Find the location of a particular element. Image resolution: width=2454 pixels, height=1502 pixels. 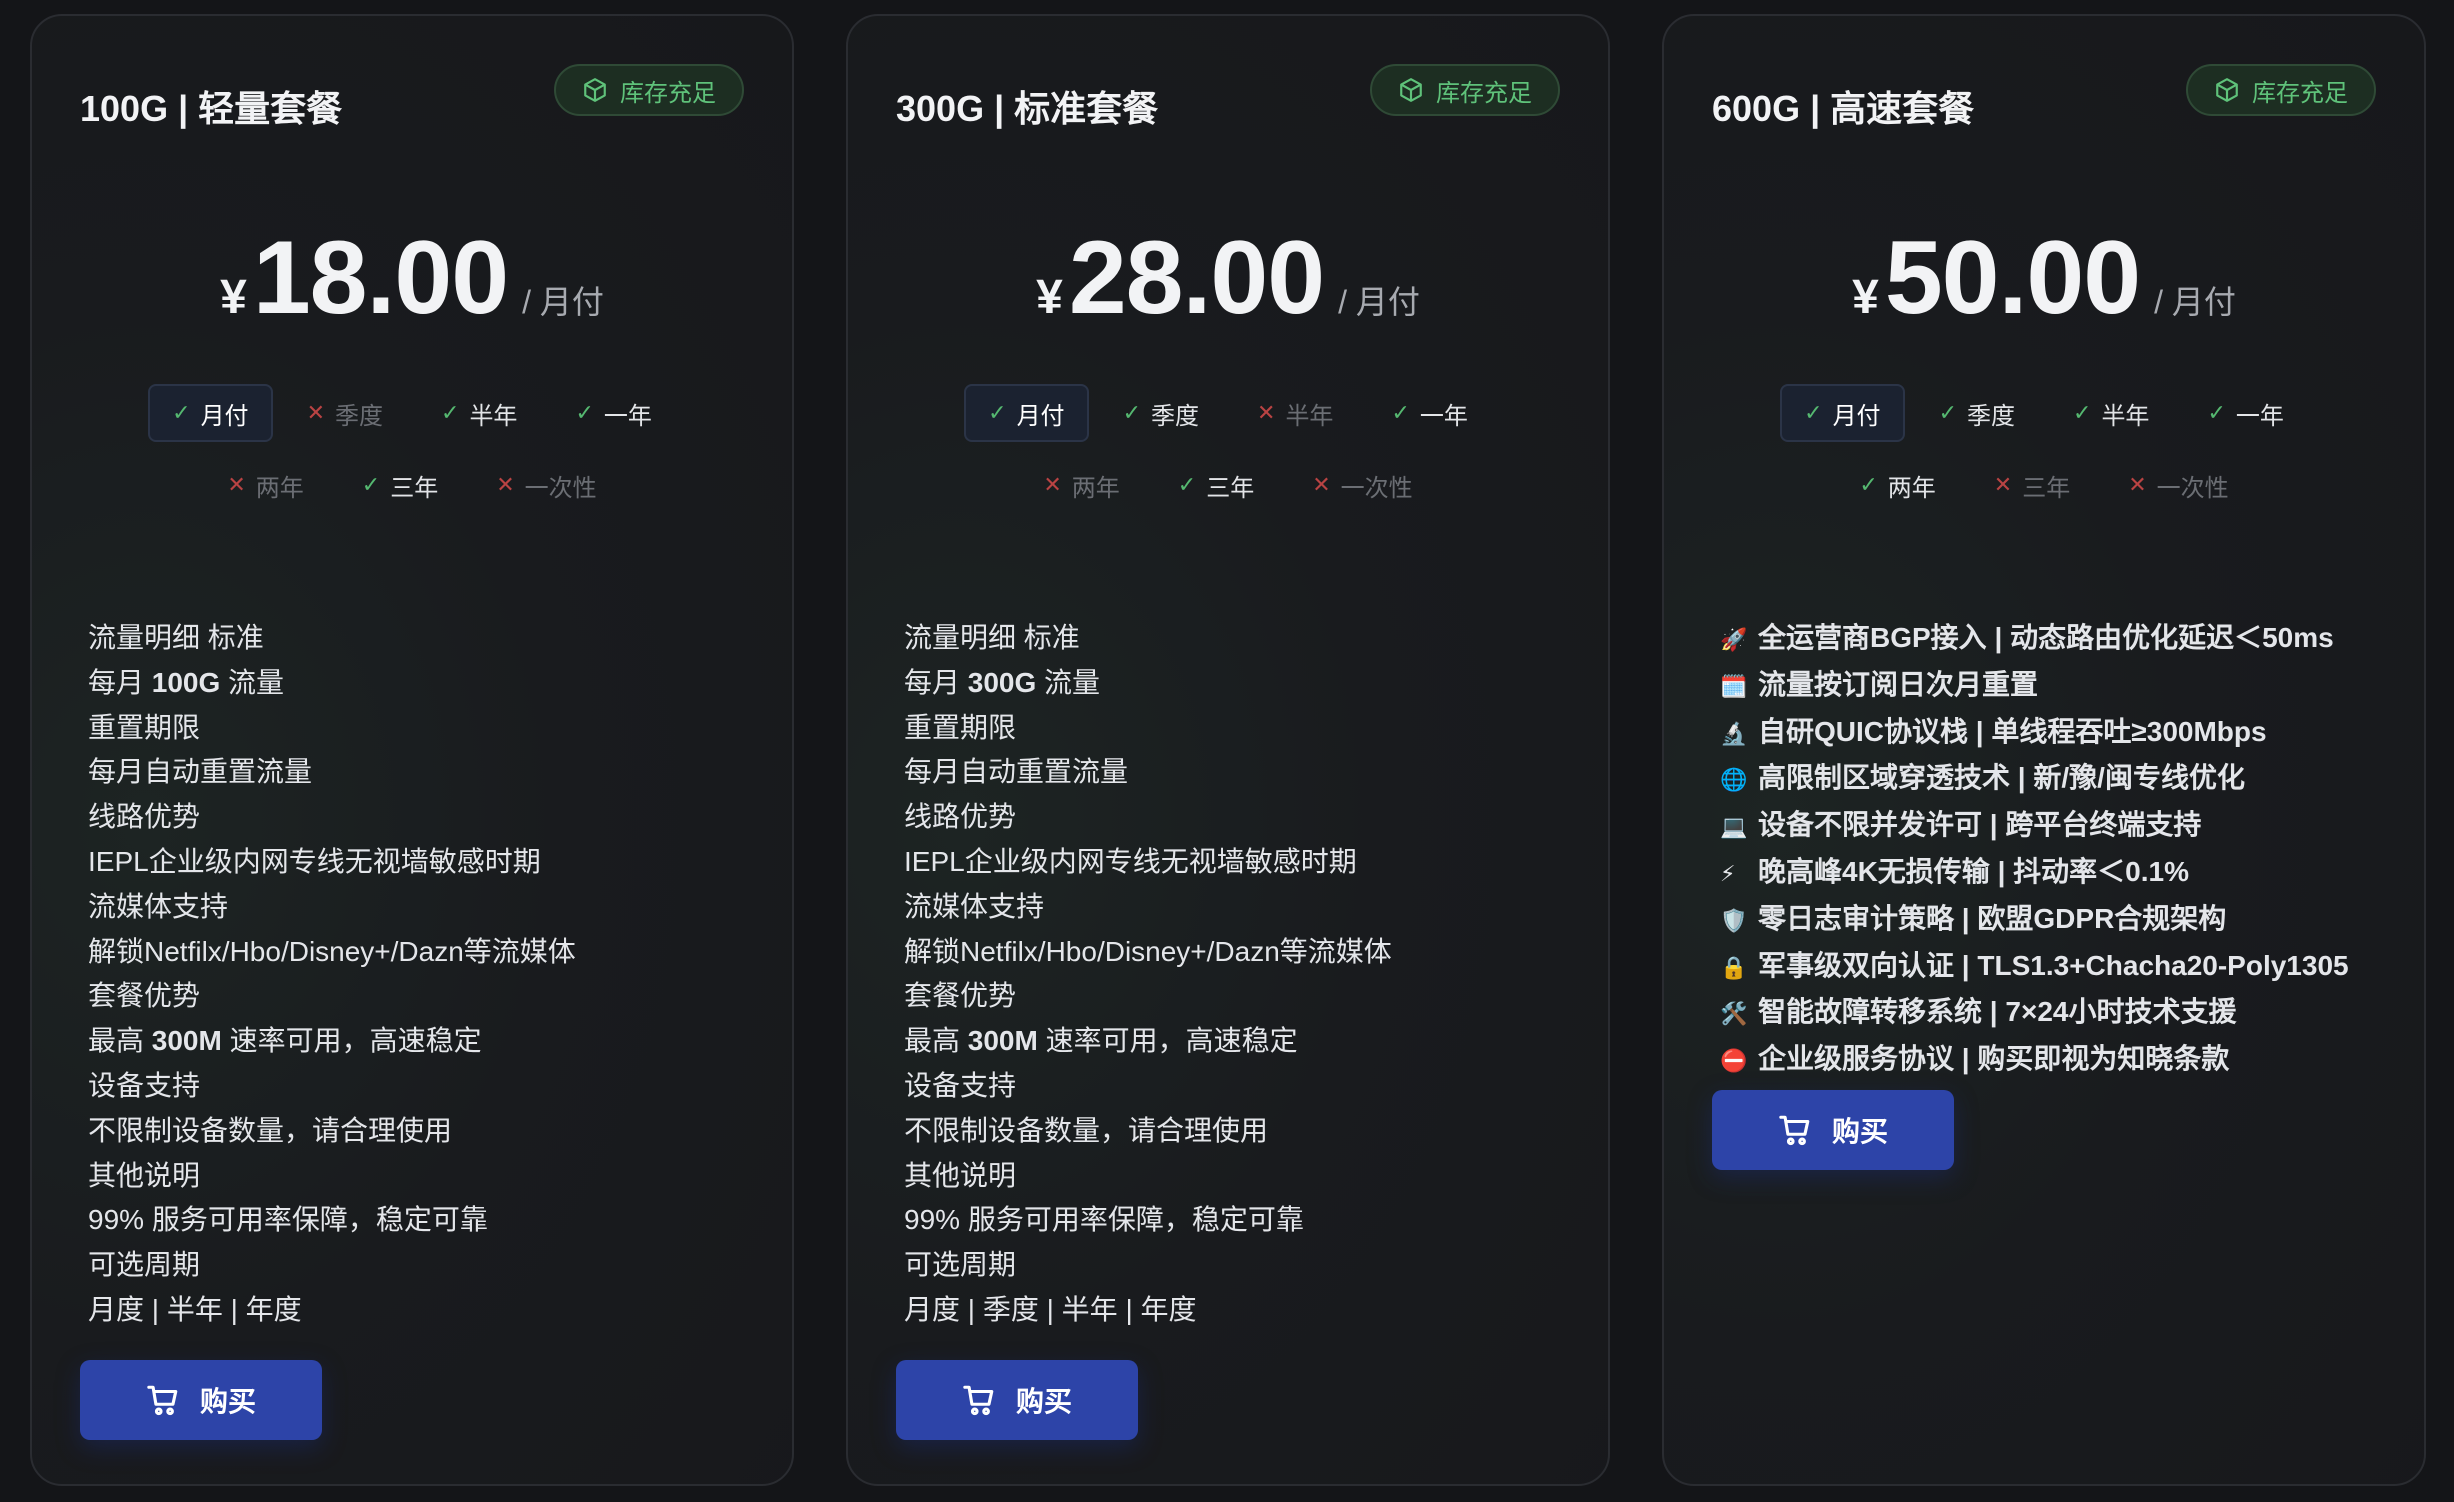

period-option: ✕ 三年 is located at coordinates (2032, 485).